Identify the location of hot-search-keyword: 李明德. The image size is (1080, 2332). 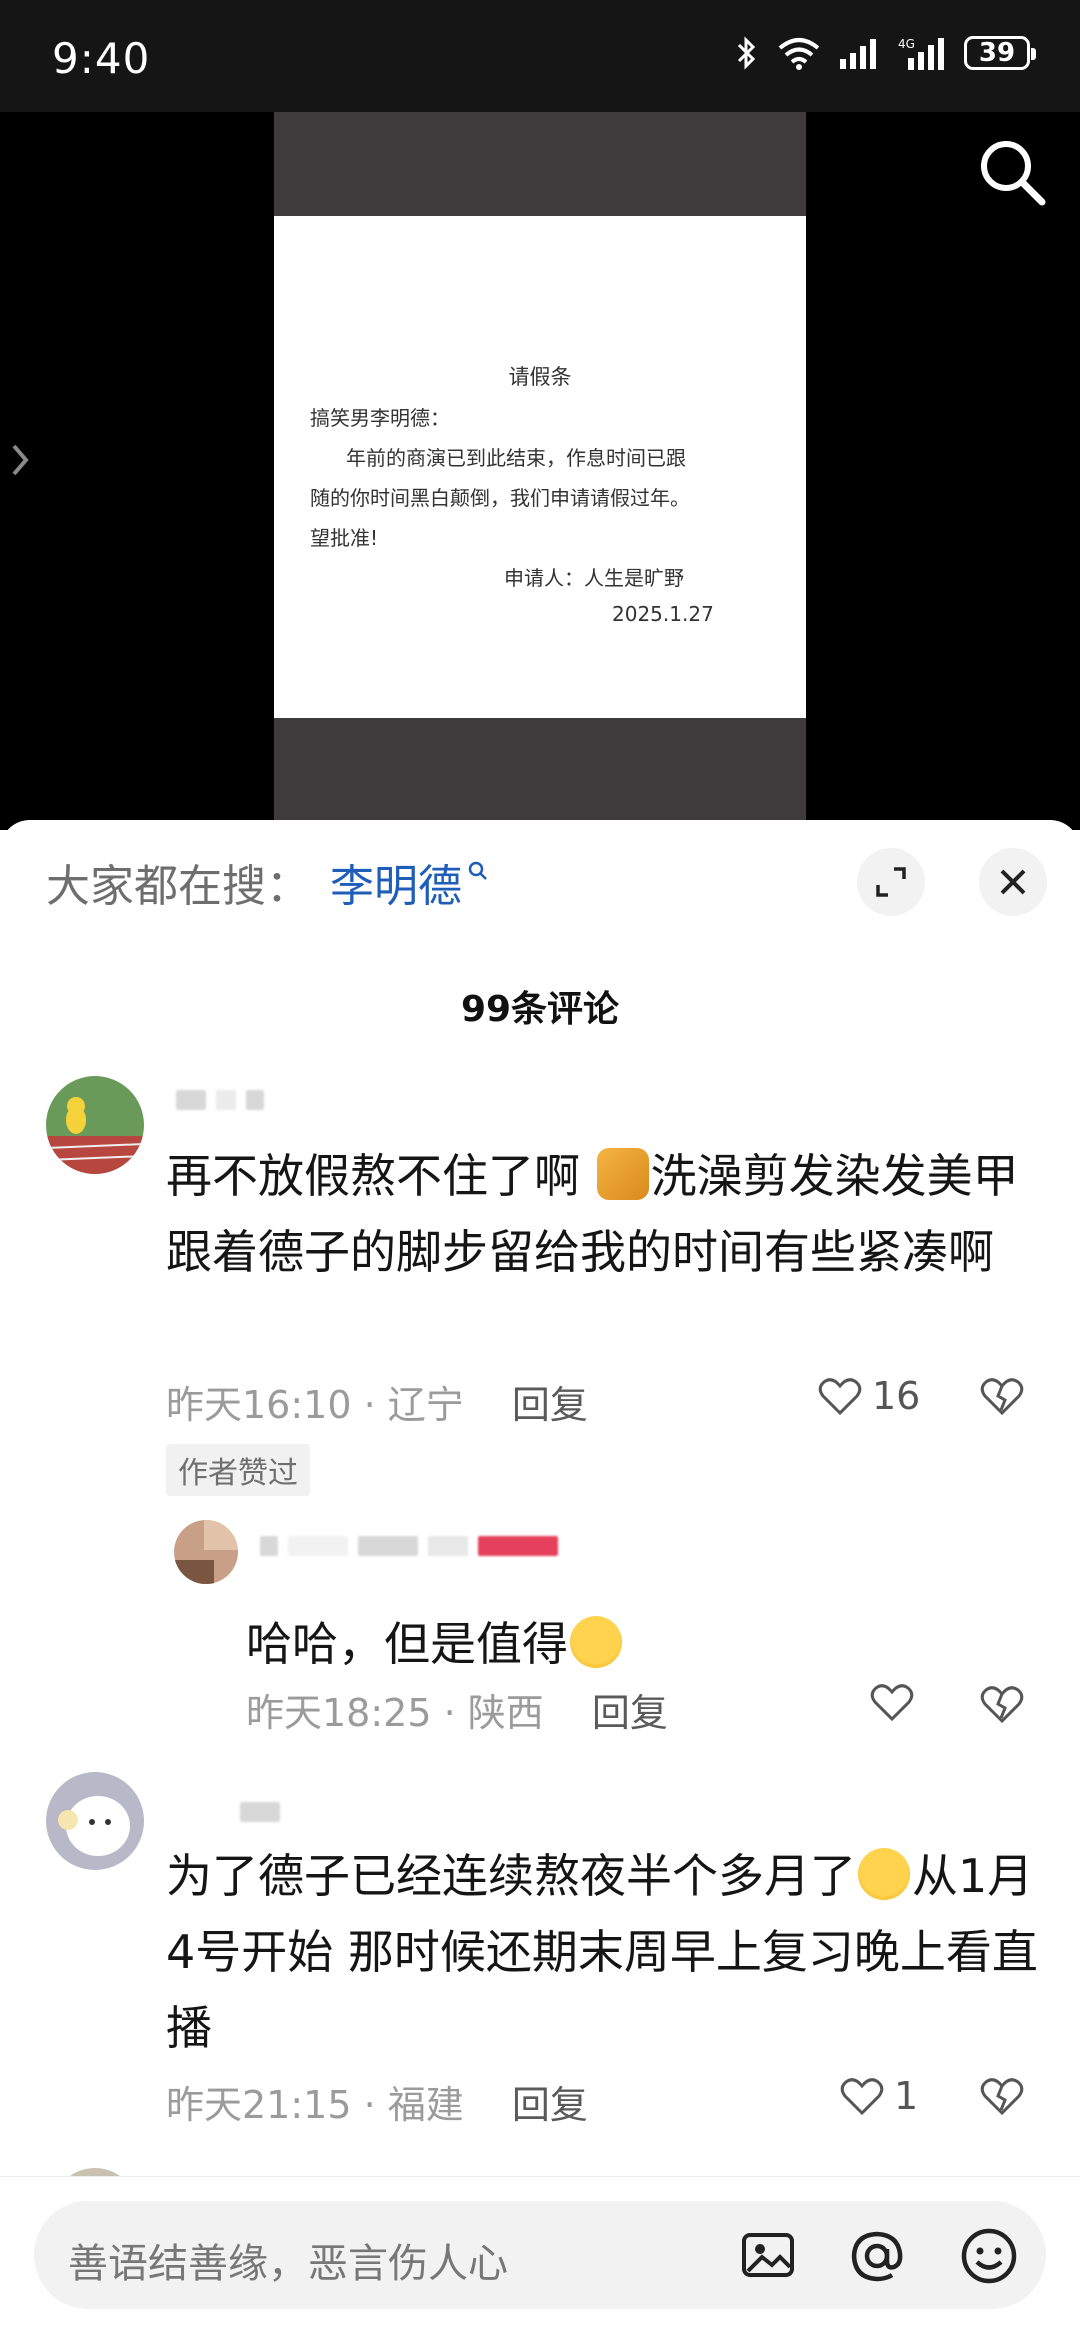
(396, 882).